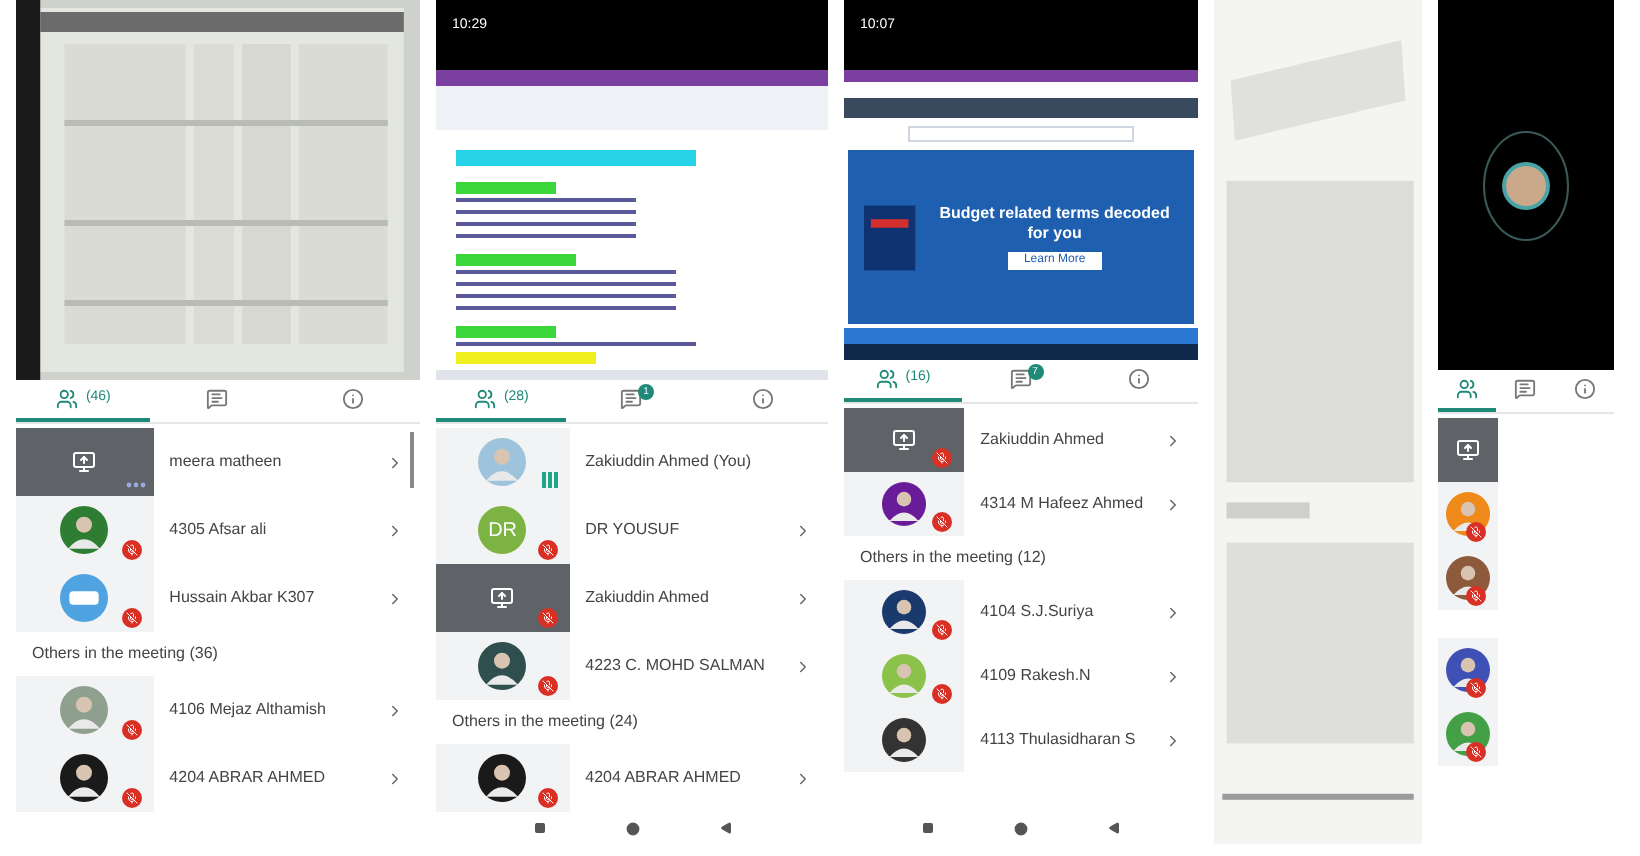  What do you see at coordinates (1035, 676) in the screenshot?
I see `participant-name: 4109 Rakesh.N` at bounding box center [1035, 676].